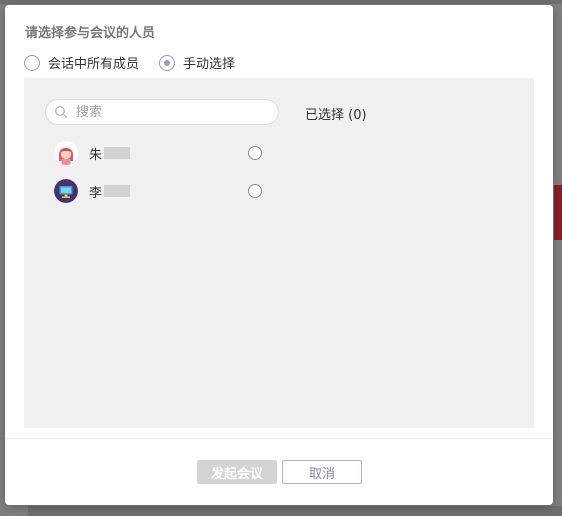 The image size is (562, 516). Describe the element at coordinates (171, 112) in the screenshot. I see `search-input` at that location.